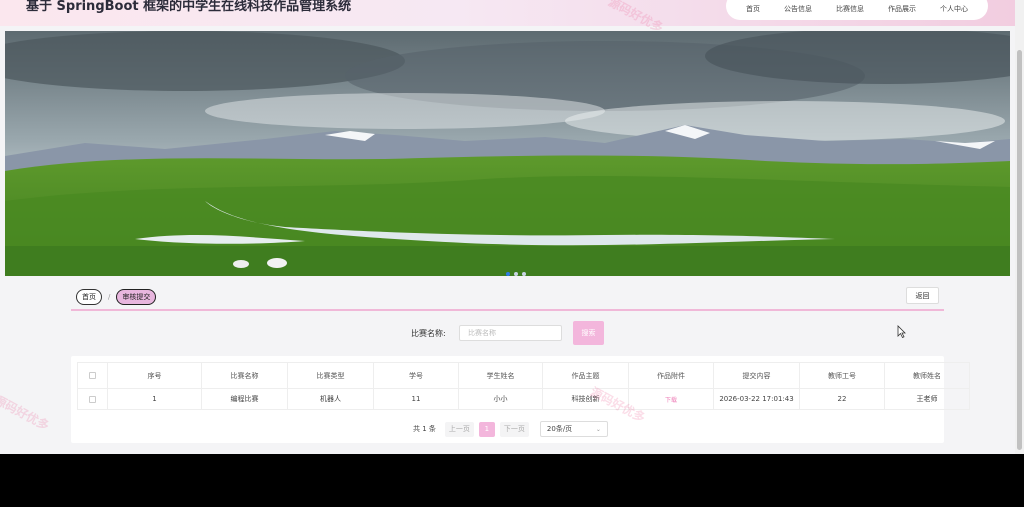 This screenshot has width=1024, height=507. Describe the element at coordinates (753, 7) in the screenshot. I see `nav-home: 首页` at that location.